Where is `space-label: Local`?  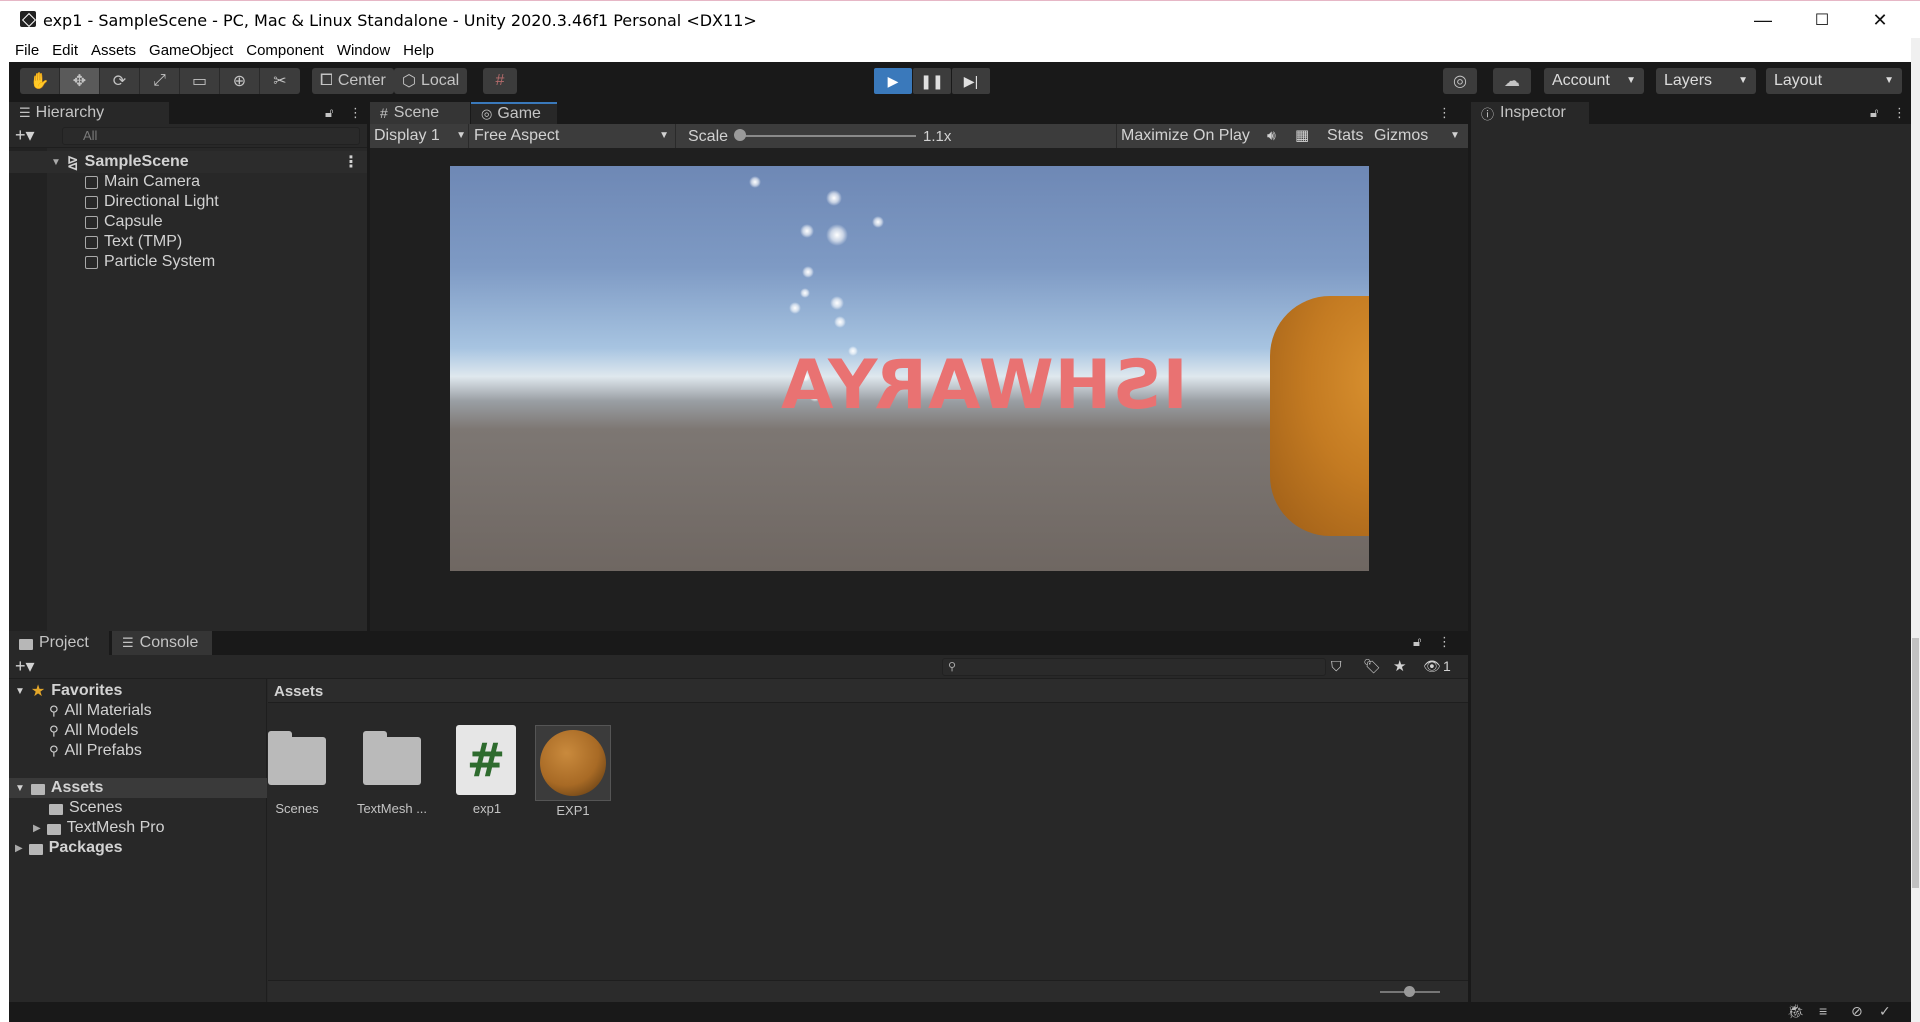
space-label: Local is located at coordinates (440, 80).